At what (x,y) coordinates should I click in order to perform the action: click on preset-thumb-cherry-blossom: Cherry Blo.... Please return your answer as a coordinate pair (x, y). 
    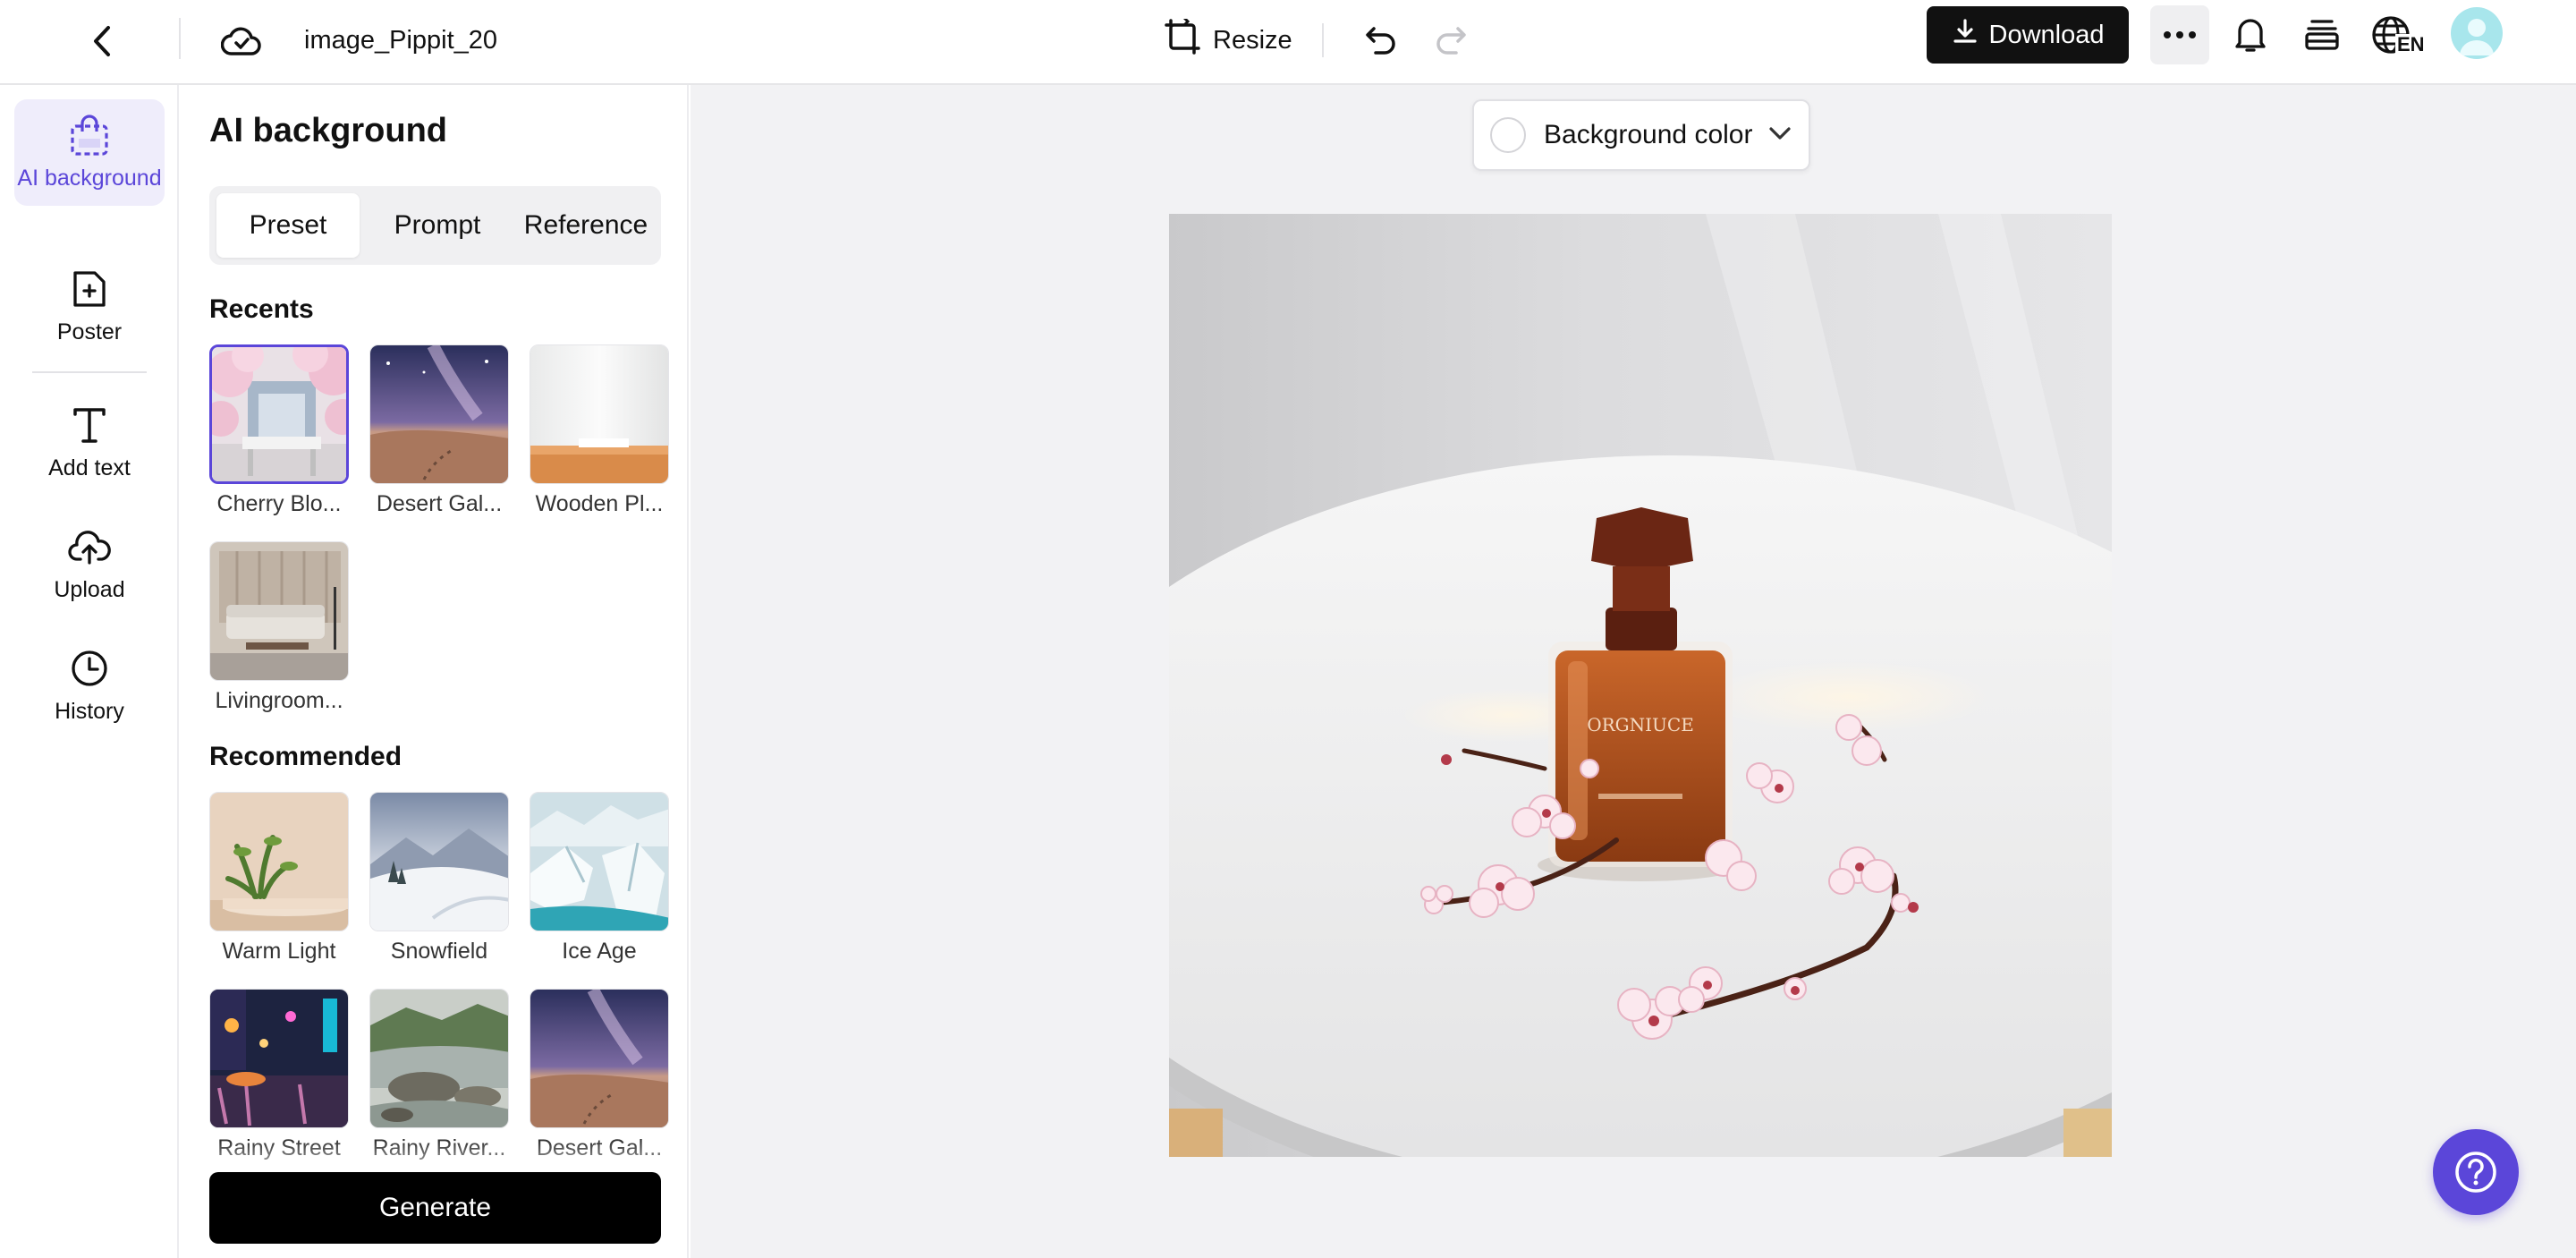
    Looking at the image, I should click on (280, 431).